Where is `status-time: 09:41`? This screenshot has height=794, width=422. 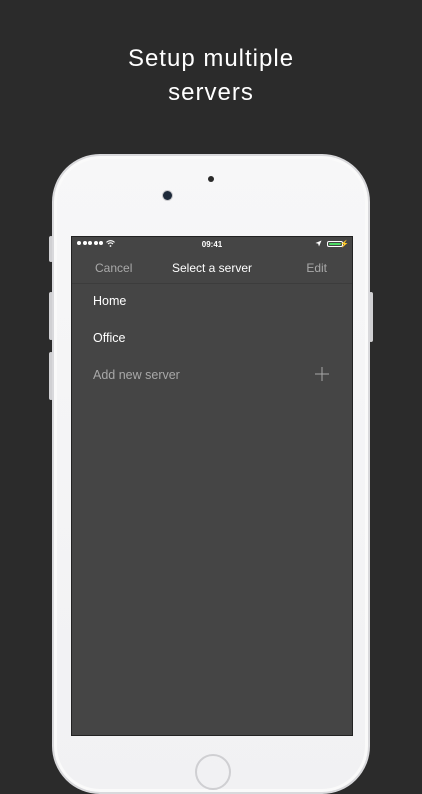
status-time: 09:41 is located at coordinates (212, 244).